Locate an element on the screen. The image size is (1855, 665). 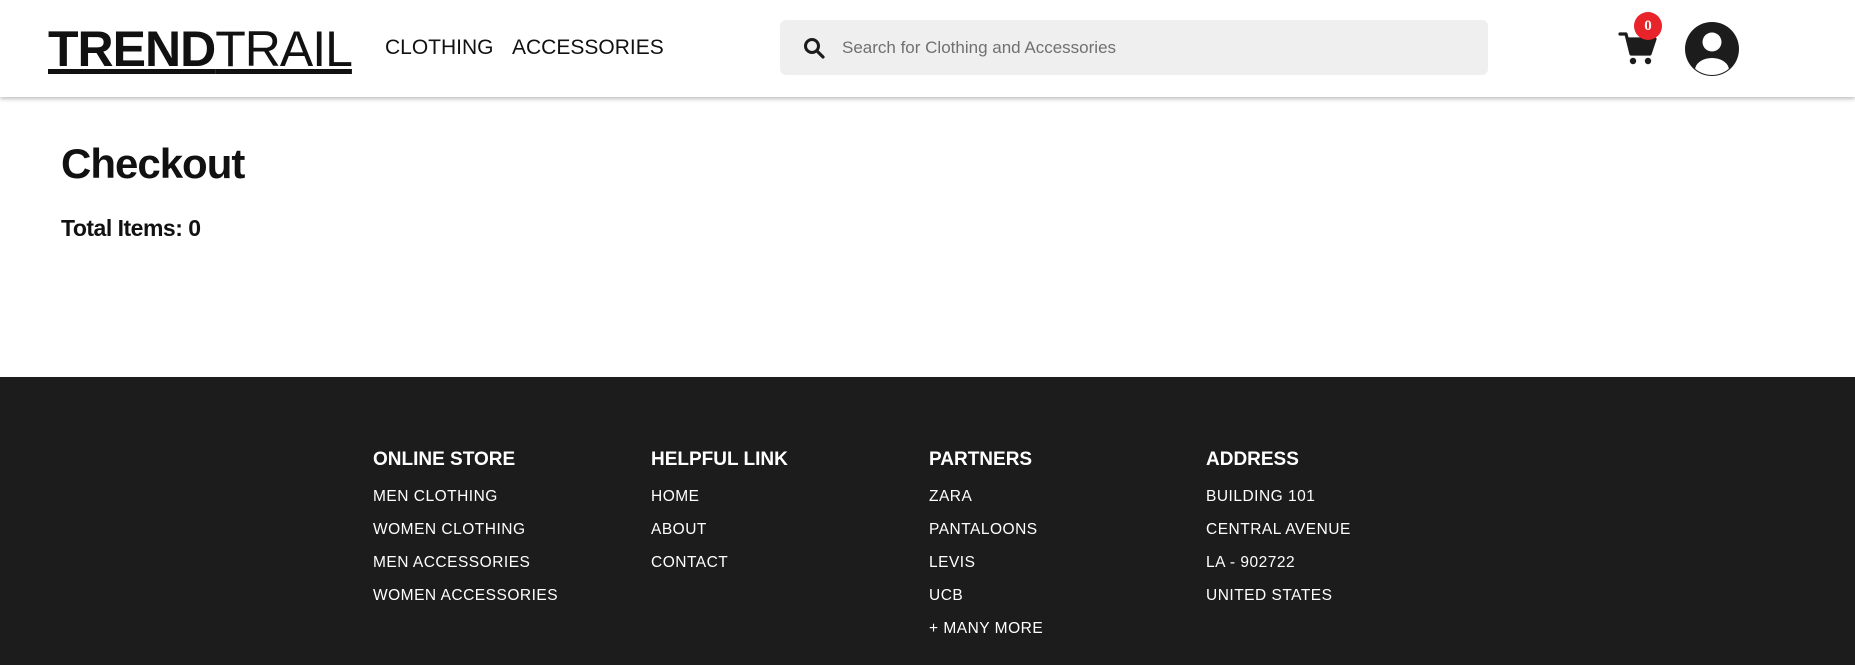
footer-link-home: HOME is located at coordinates (781, 496).